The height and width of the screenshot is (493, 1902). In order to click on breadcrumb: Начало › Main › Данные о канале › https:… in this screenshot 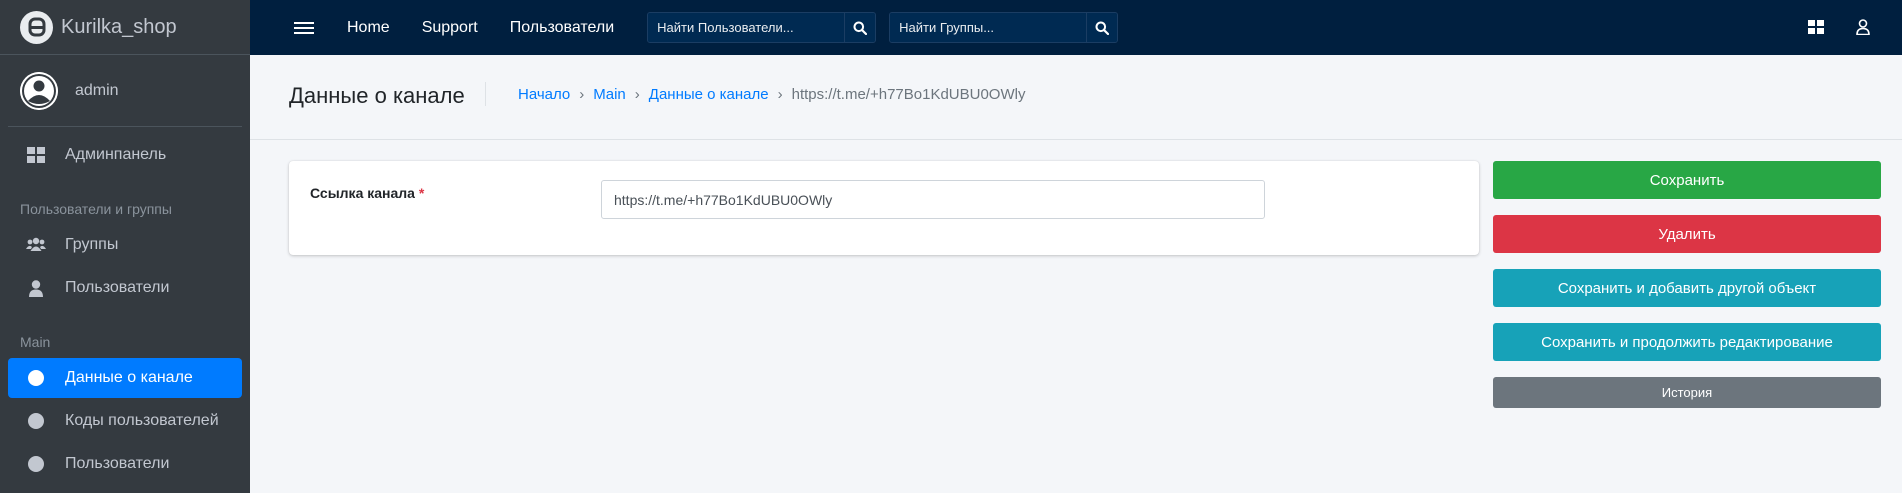, I will do `click(771, 94)`.